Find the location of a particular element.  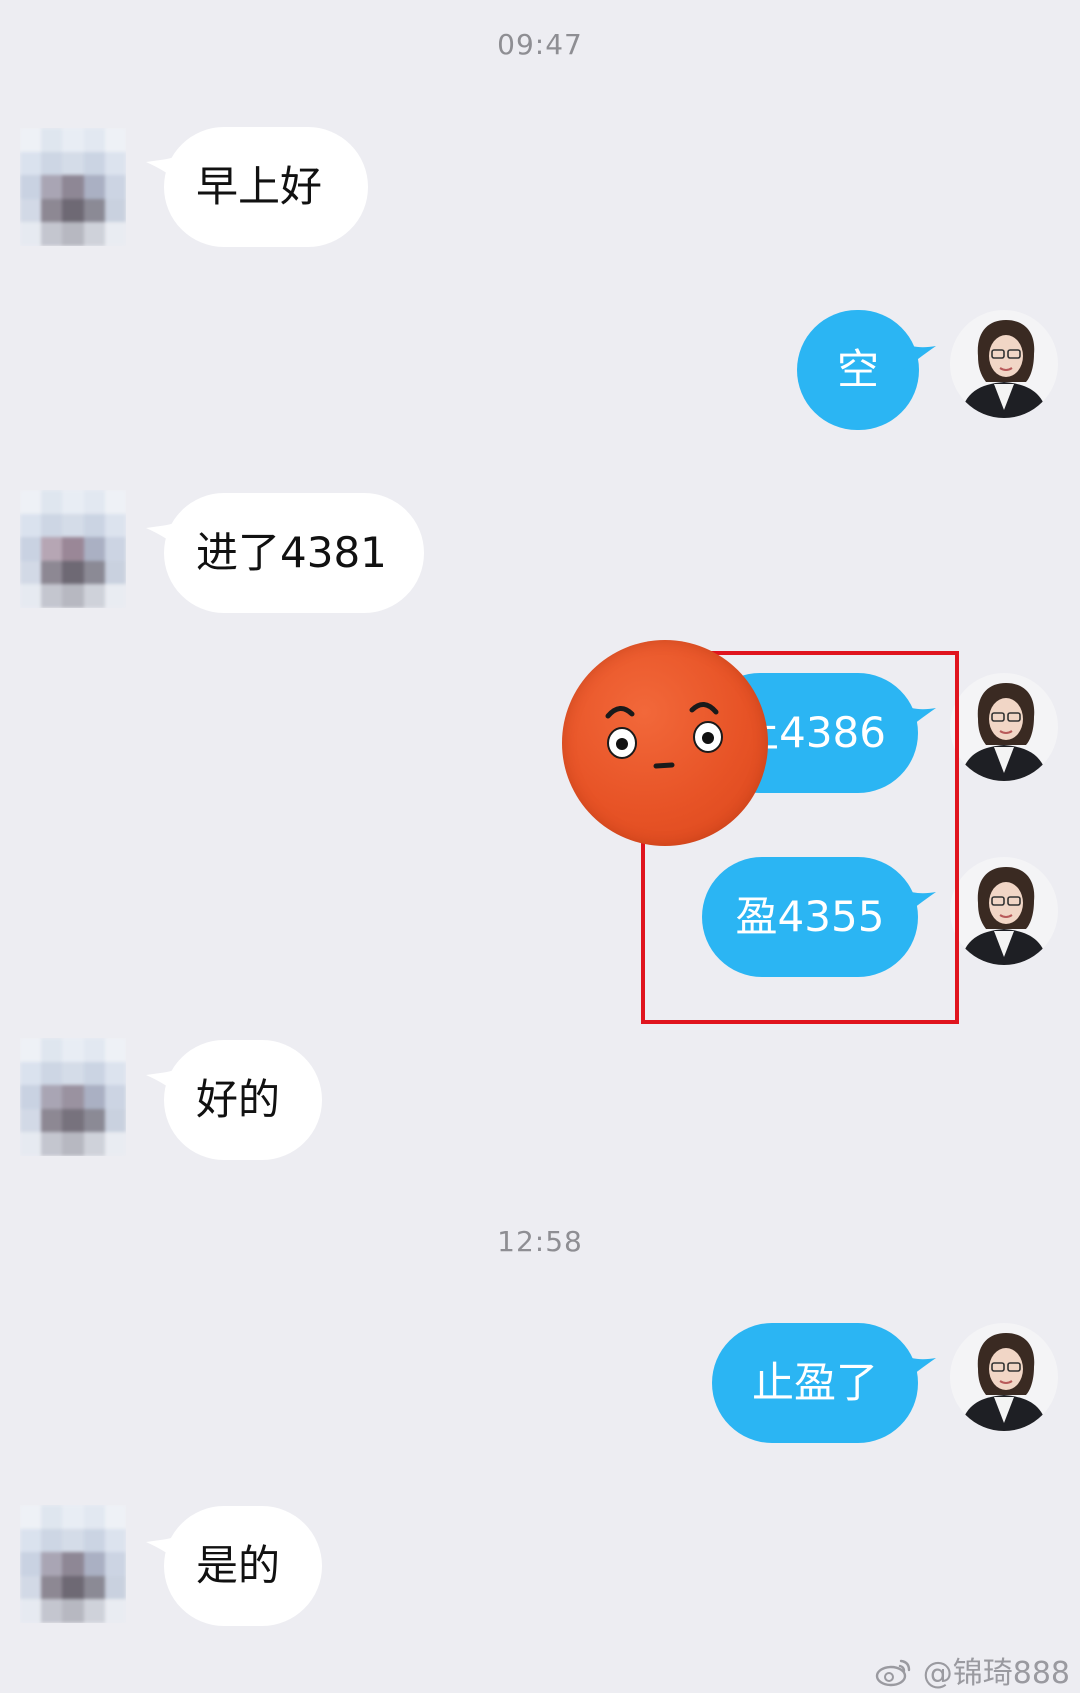

message-bubble-incoming: 好的 is located at coordinates (243, 1100).